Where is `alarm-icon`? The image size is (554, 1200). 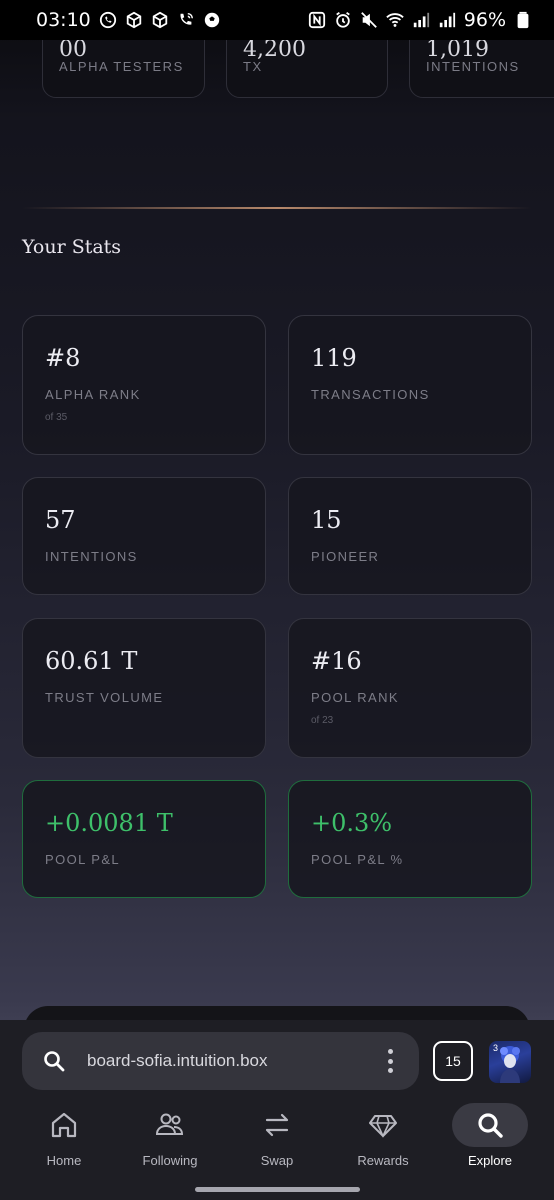
alarm-icon is located at coordinates (343, 20).